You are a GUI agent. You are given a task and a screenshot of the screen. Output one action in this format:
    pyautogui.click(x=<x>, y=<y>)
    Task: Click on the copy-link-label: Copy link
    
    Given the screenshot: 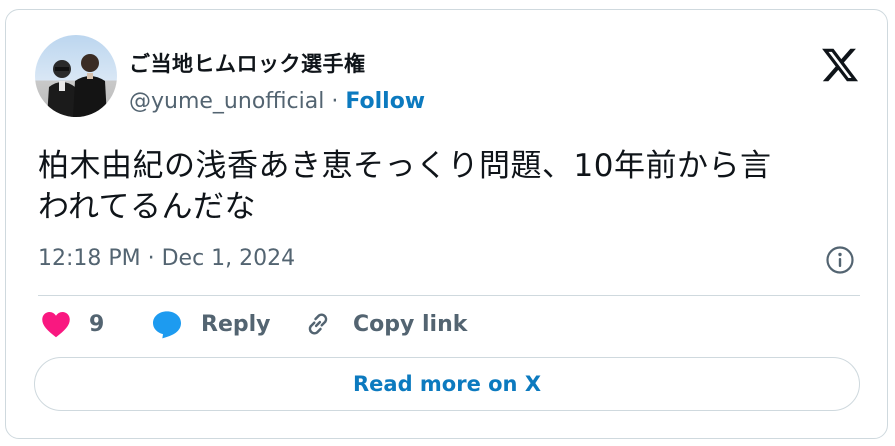 What is the action you would take?
    pyautogui.click(x=410, y=324)
    